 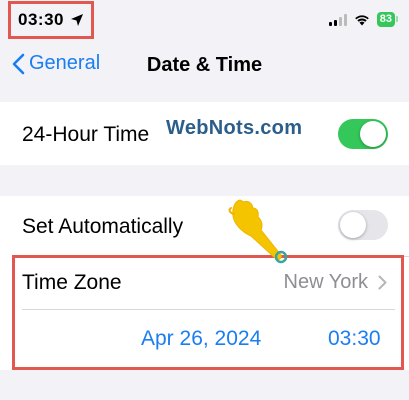 I want to click on navigation-bar: General Date & Time, so click(x=204, y=66).